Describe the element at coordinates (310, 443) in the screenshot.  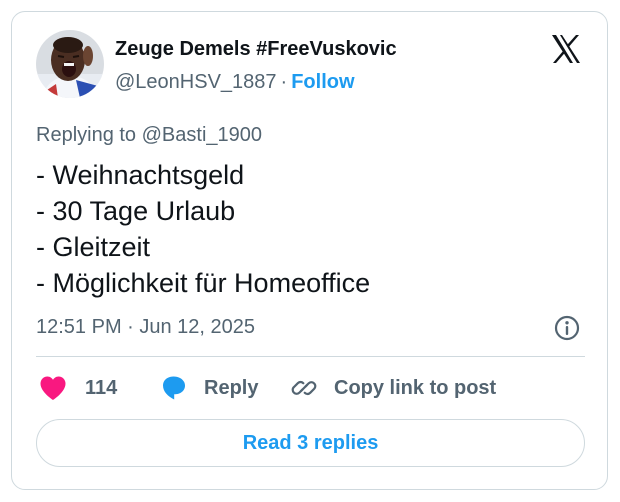
I see `read-replies-button: Read 3 replies` at that location.